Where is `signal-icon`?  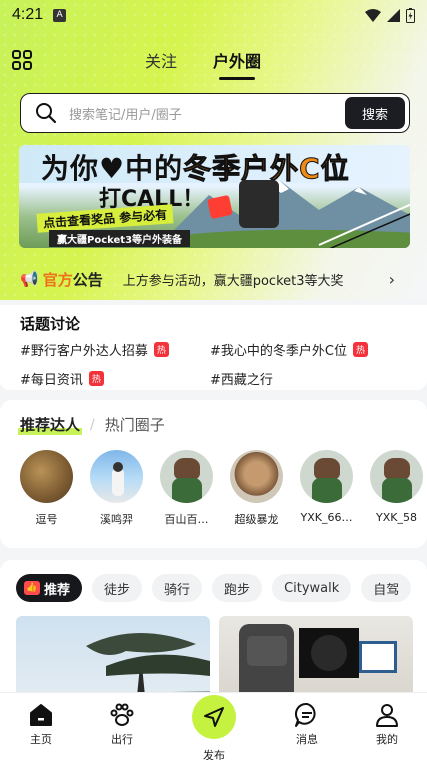 signal-icon is located at coordinates (393, 15).